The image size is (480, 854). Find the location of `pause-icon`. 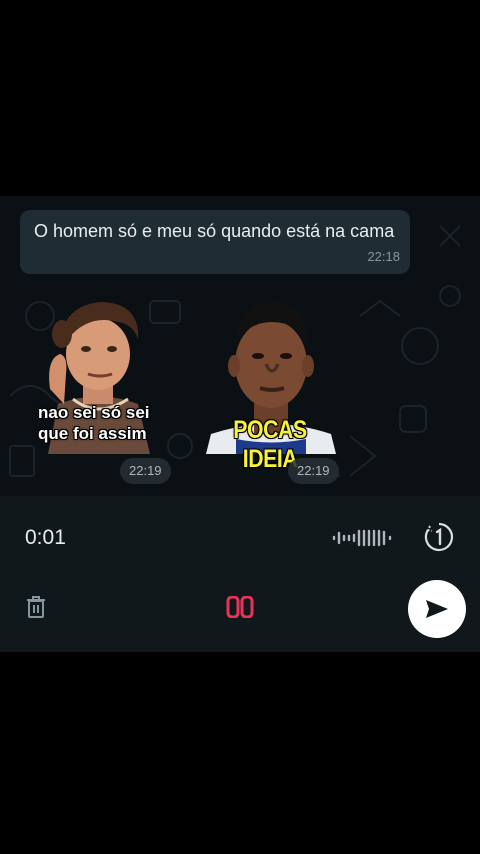

pause-icon is located at coordinates (240, 607).